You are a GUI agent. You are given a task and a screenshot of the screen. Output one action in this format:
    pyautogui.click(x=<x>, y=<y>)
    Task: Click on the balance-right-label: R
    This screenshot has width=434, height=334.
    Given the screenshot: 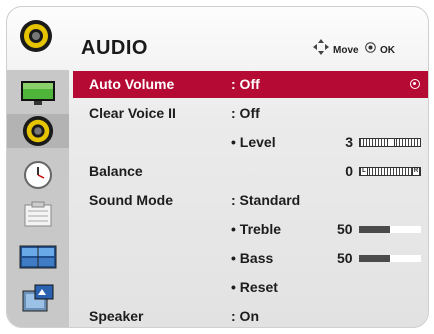 What is the action you would take?
    pyautogui.click(x=416, y=171)
    